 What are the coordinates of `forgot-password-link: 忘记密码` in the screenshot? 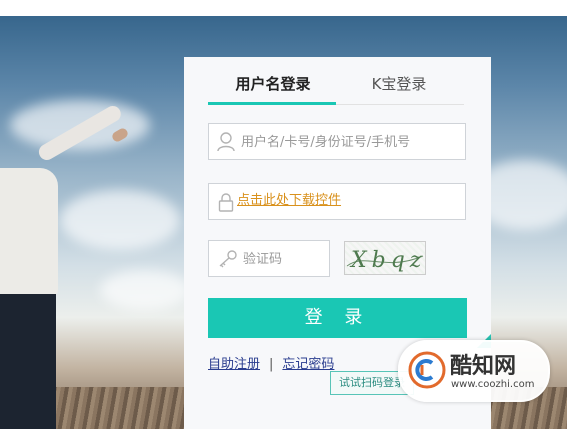 It's located at (308, 364).